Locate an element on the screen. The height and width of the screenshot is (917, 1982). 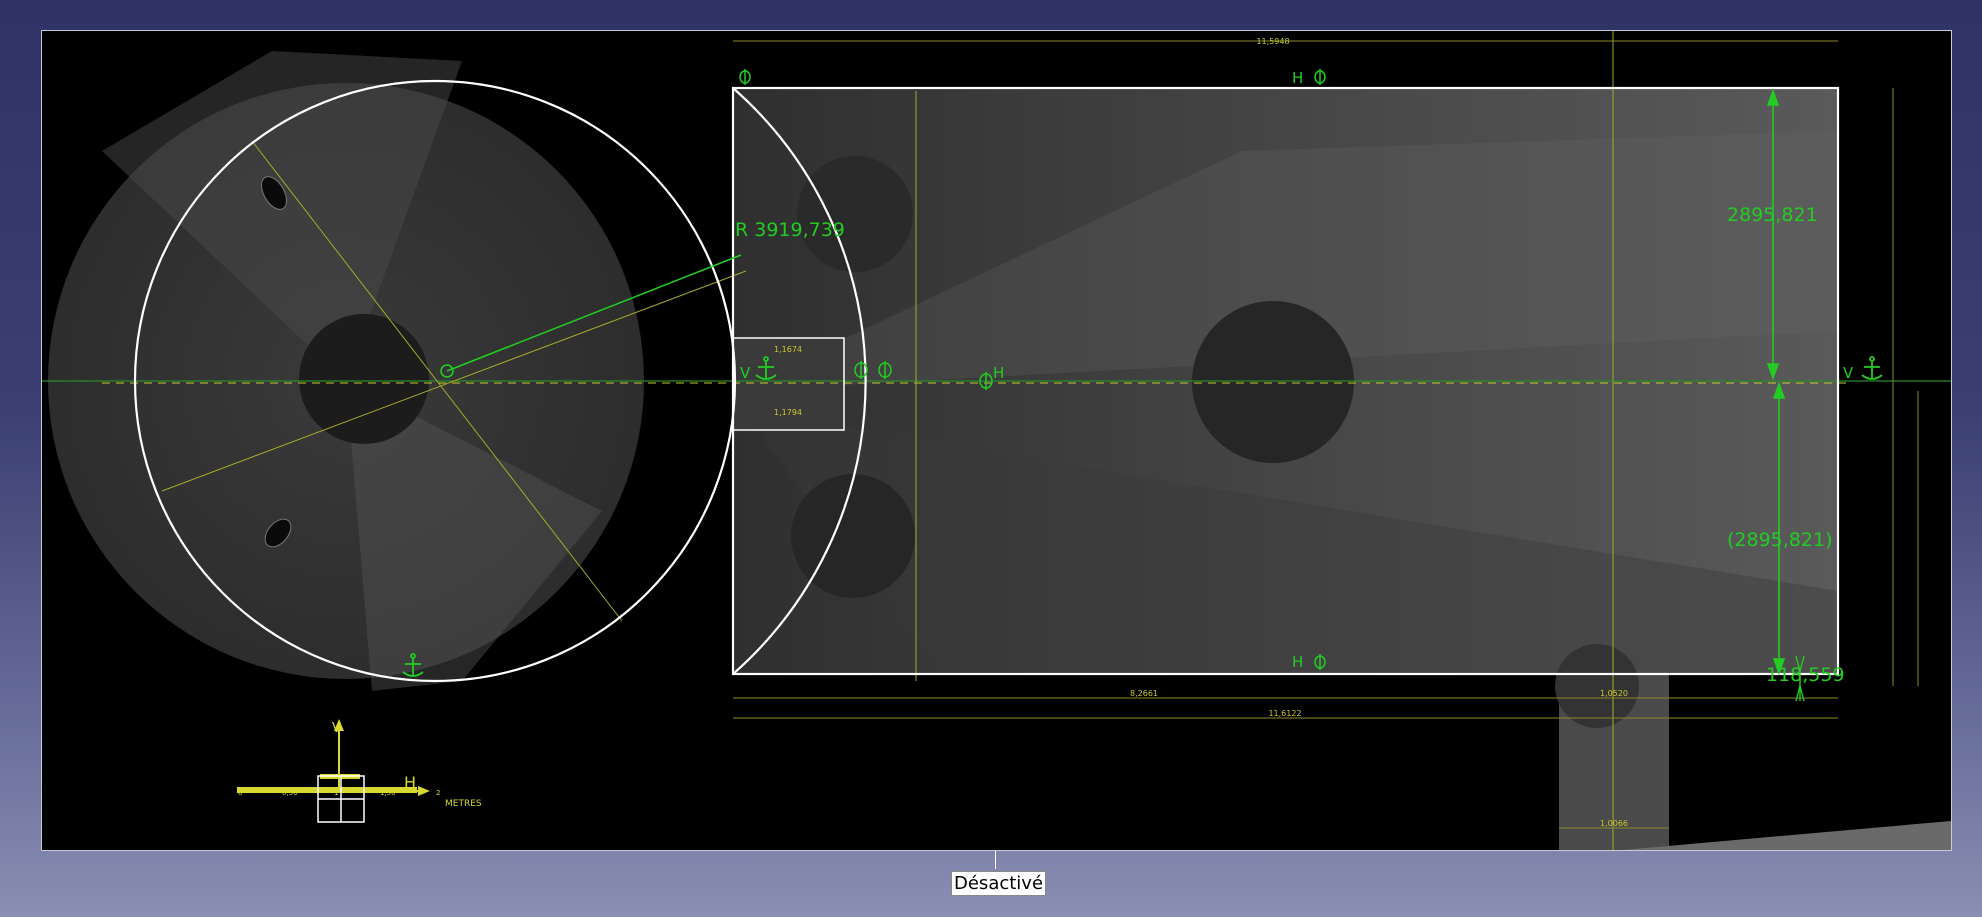
svg-text: 8,2661 is located at coordinates (1144, 693).